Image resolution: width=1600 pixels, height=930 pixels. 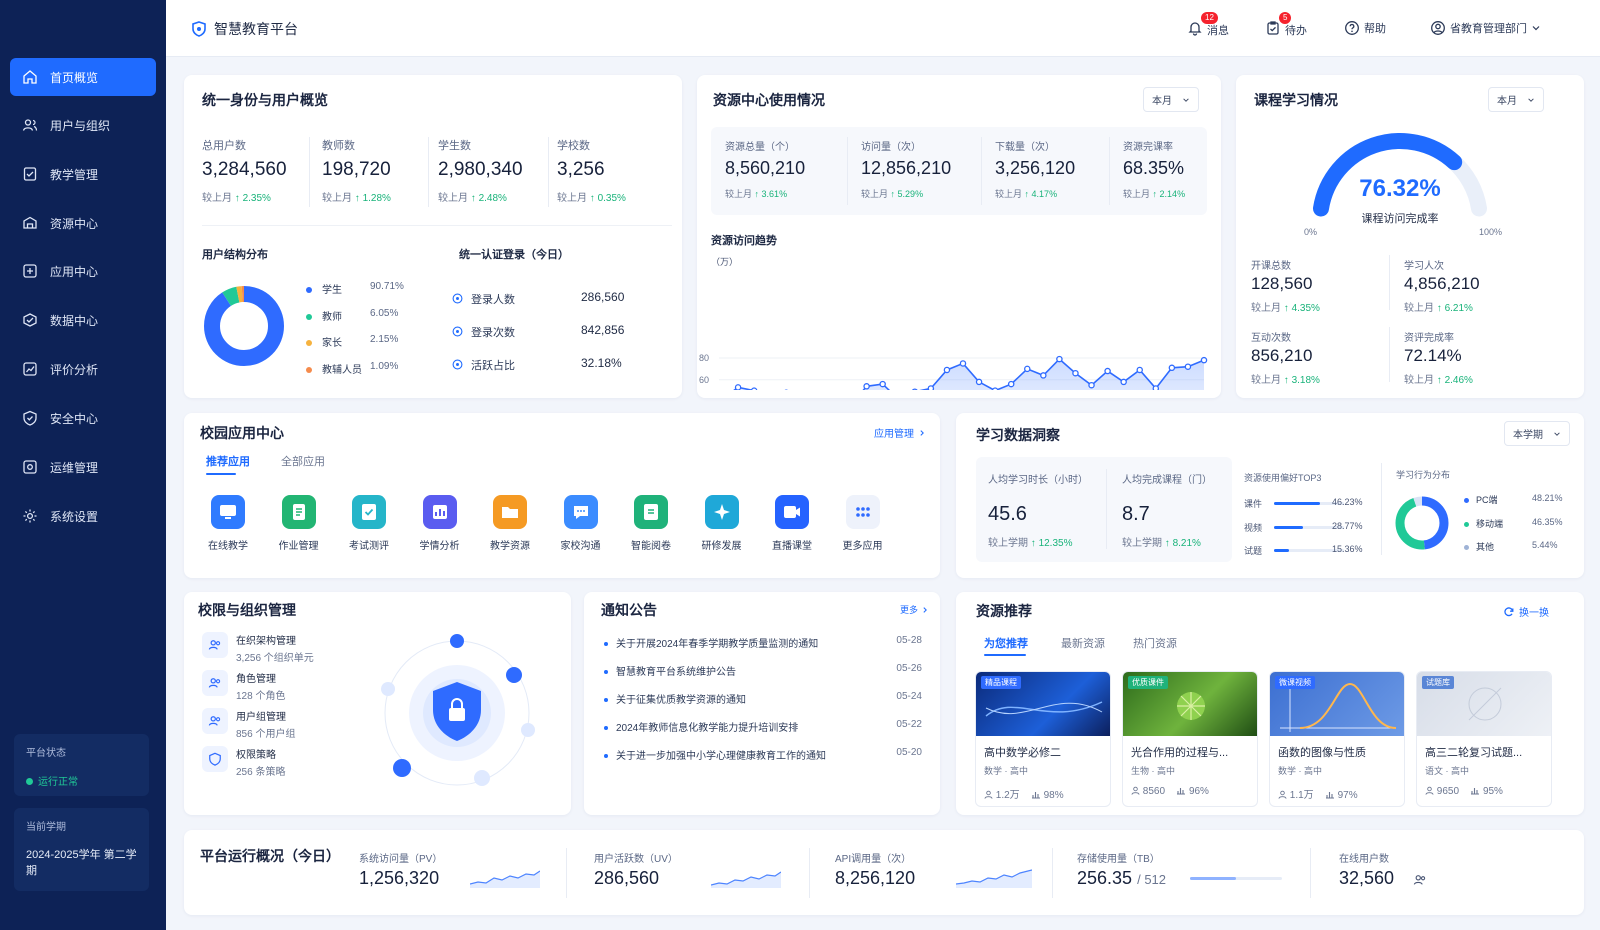 I want to click on course-stat-value: 128,560, so click(x=1282, y=283).